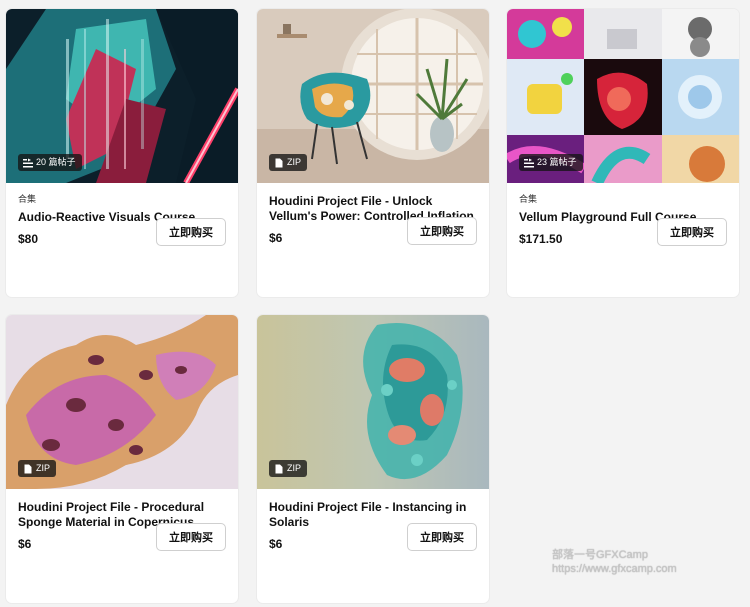 Image resolution: width=750 pixels, height=607 pixels. Describe the element at coordinates (56, 162) in the screenshot. I see `badge-label: 20 篇帖子` at that location.